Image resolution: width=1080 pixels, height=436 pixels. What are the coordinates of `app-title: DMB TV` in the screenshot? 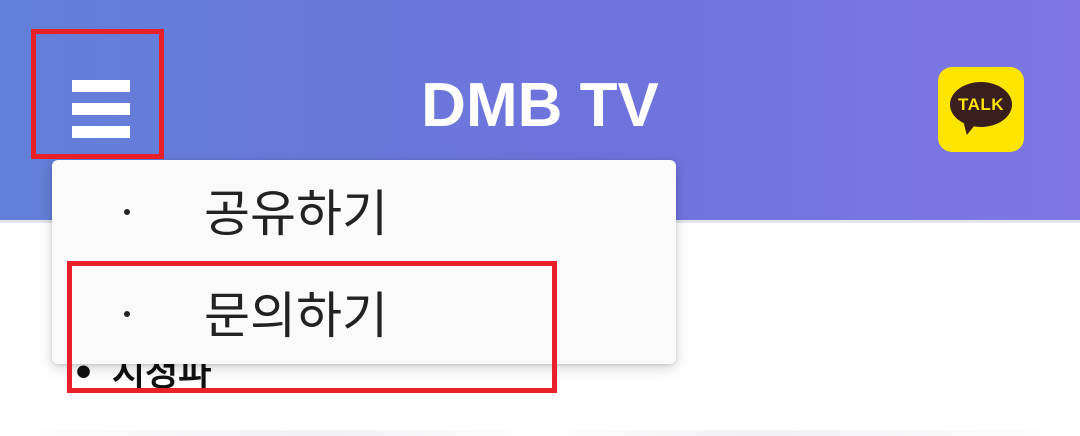 It's located at (540, 105).